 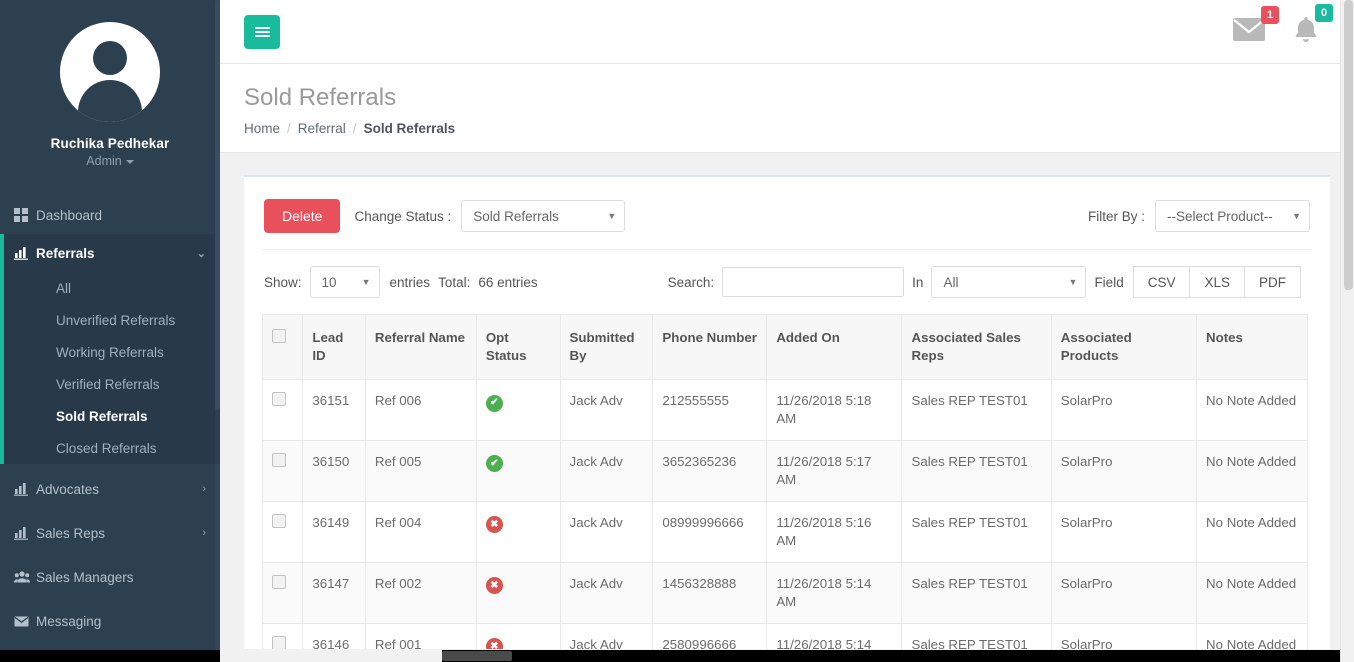 What do you see at coordinates (334, 470) in the screenshot?
I see `cell-lead-id: 36150` at bounding box center [334, 470].